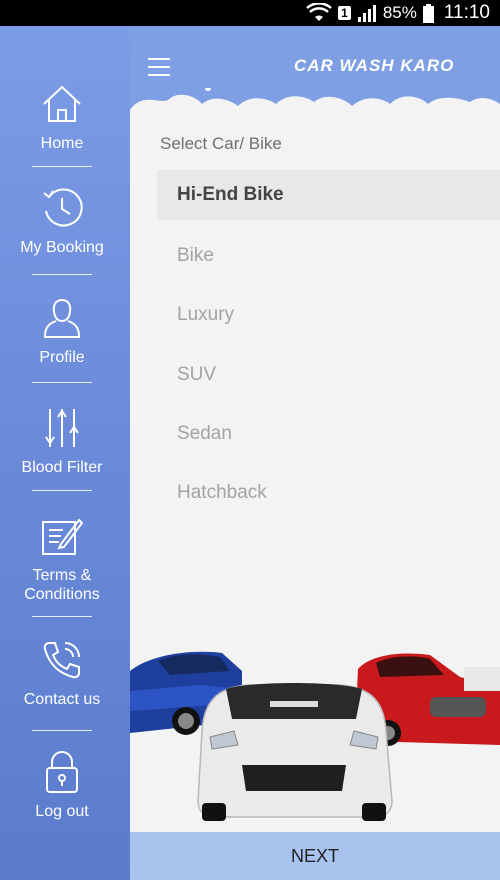 Image resolution: width=500 pixels, height=880 pixels. I want to click on drawer-item-profile: Profile, so click(62, 331).